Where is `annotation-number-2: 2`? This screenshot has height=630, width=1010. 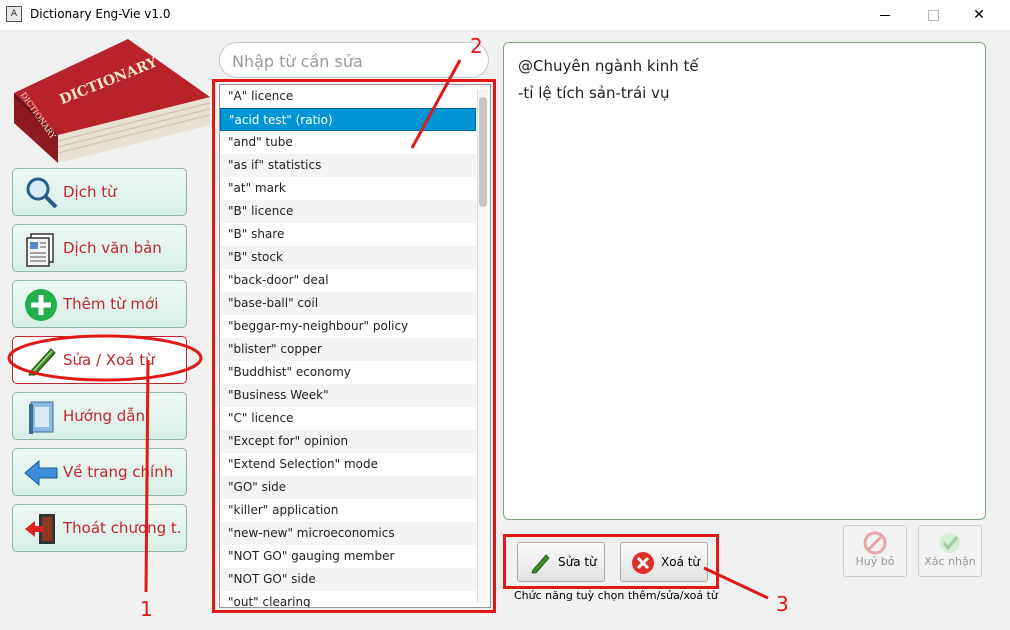 annotation-number-2: 2 is located at coordinates (476, 46).